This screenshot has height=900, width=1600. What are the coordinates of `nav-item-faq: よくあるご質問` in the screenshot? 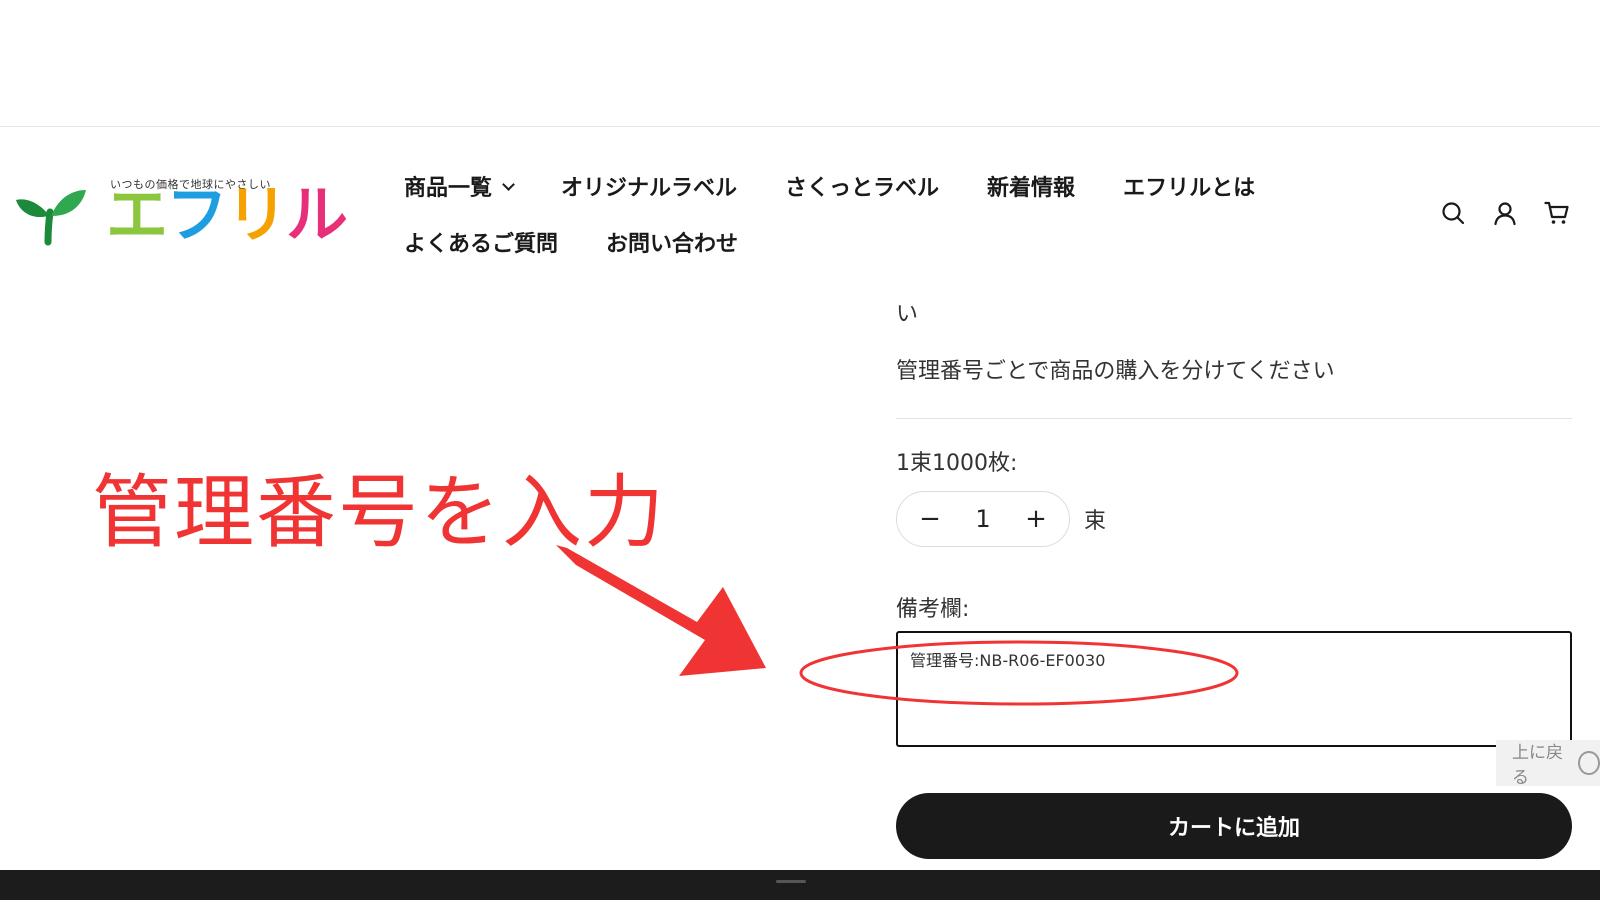 It's located at (481, 242).